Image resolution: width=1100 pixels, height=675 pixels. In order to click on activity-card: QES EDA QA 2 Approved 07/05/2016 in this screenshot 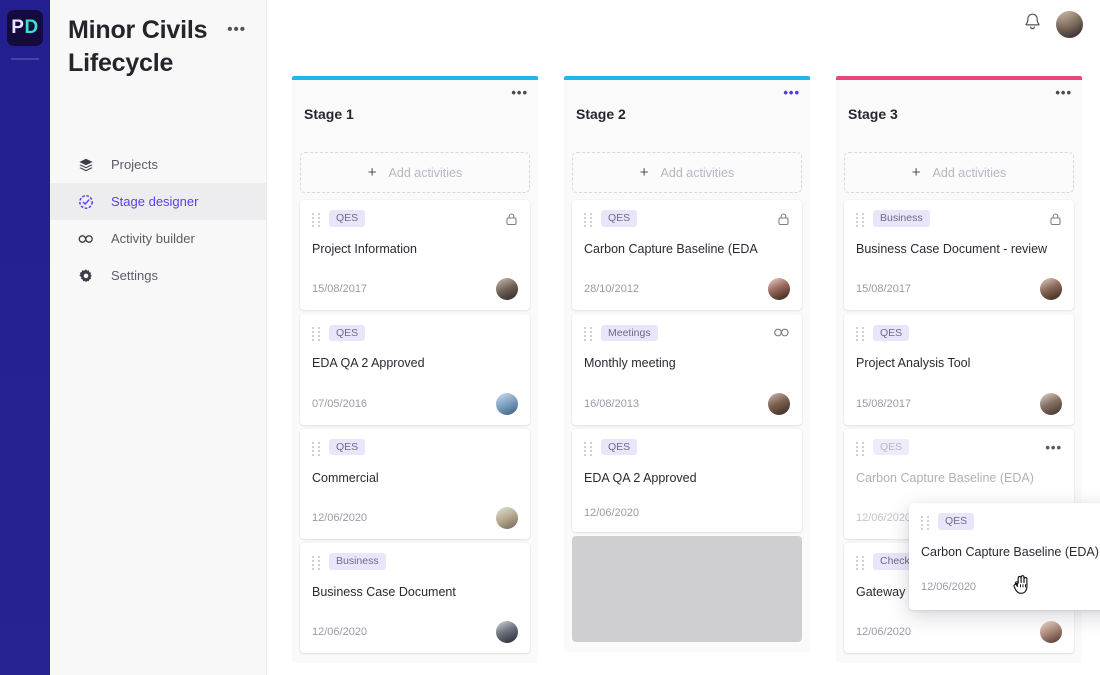, I will do `click(415, 369)`.